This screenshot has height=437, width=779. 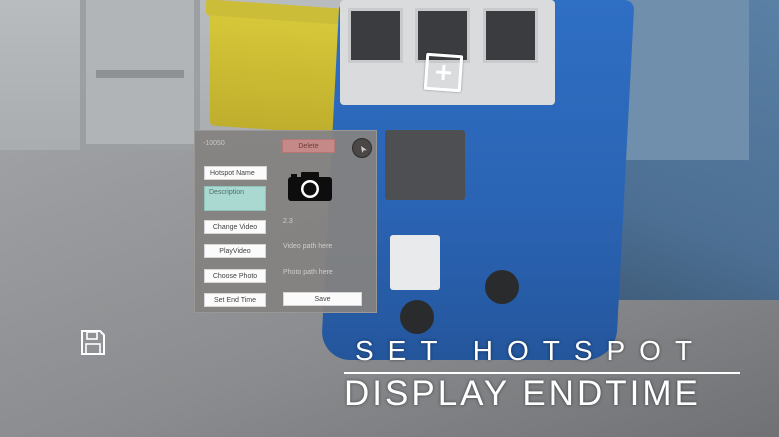 I want to click on yellow-bin, so click(x=275, y=70).